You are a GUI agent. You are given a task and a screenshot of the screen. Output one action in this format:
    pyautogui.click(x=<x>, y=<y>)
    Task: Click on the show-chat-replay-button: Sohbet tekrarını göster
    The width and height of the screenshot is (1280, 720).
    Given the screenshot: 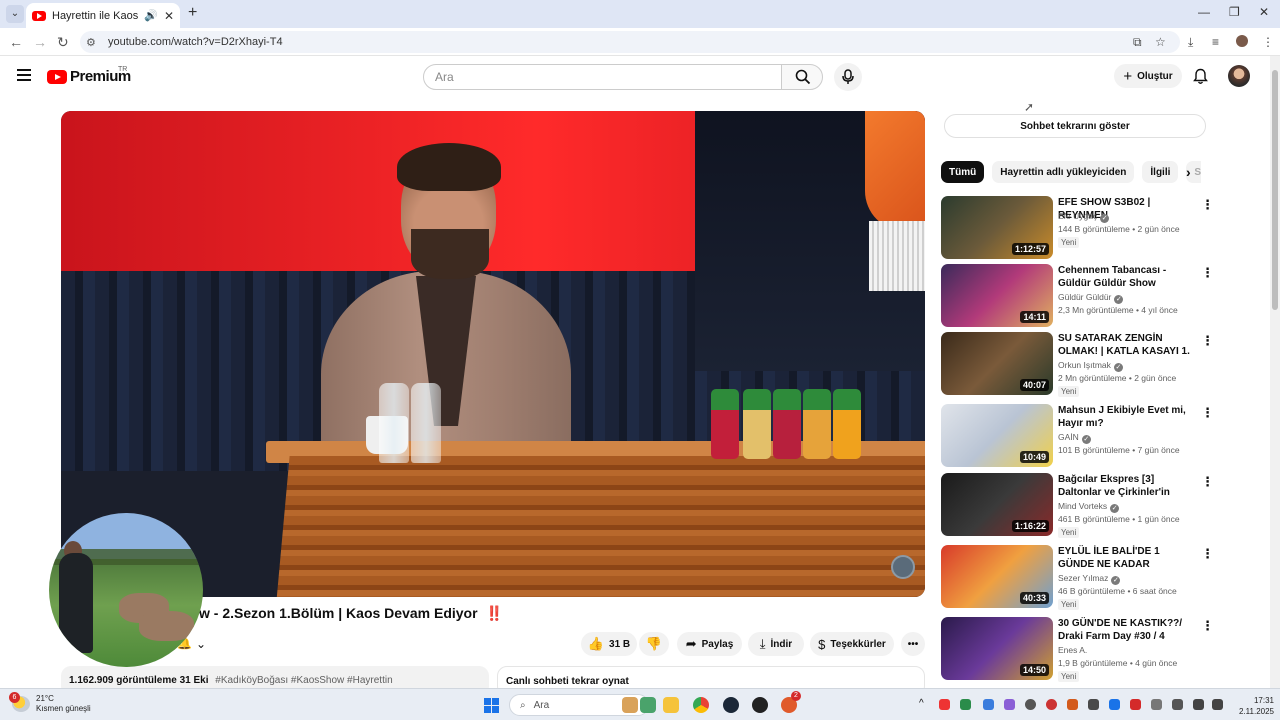 What is the action you would take?
    pyautogui.click(x=1075, y=126)
    